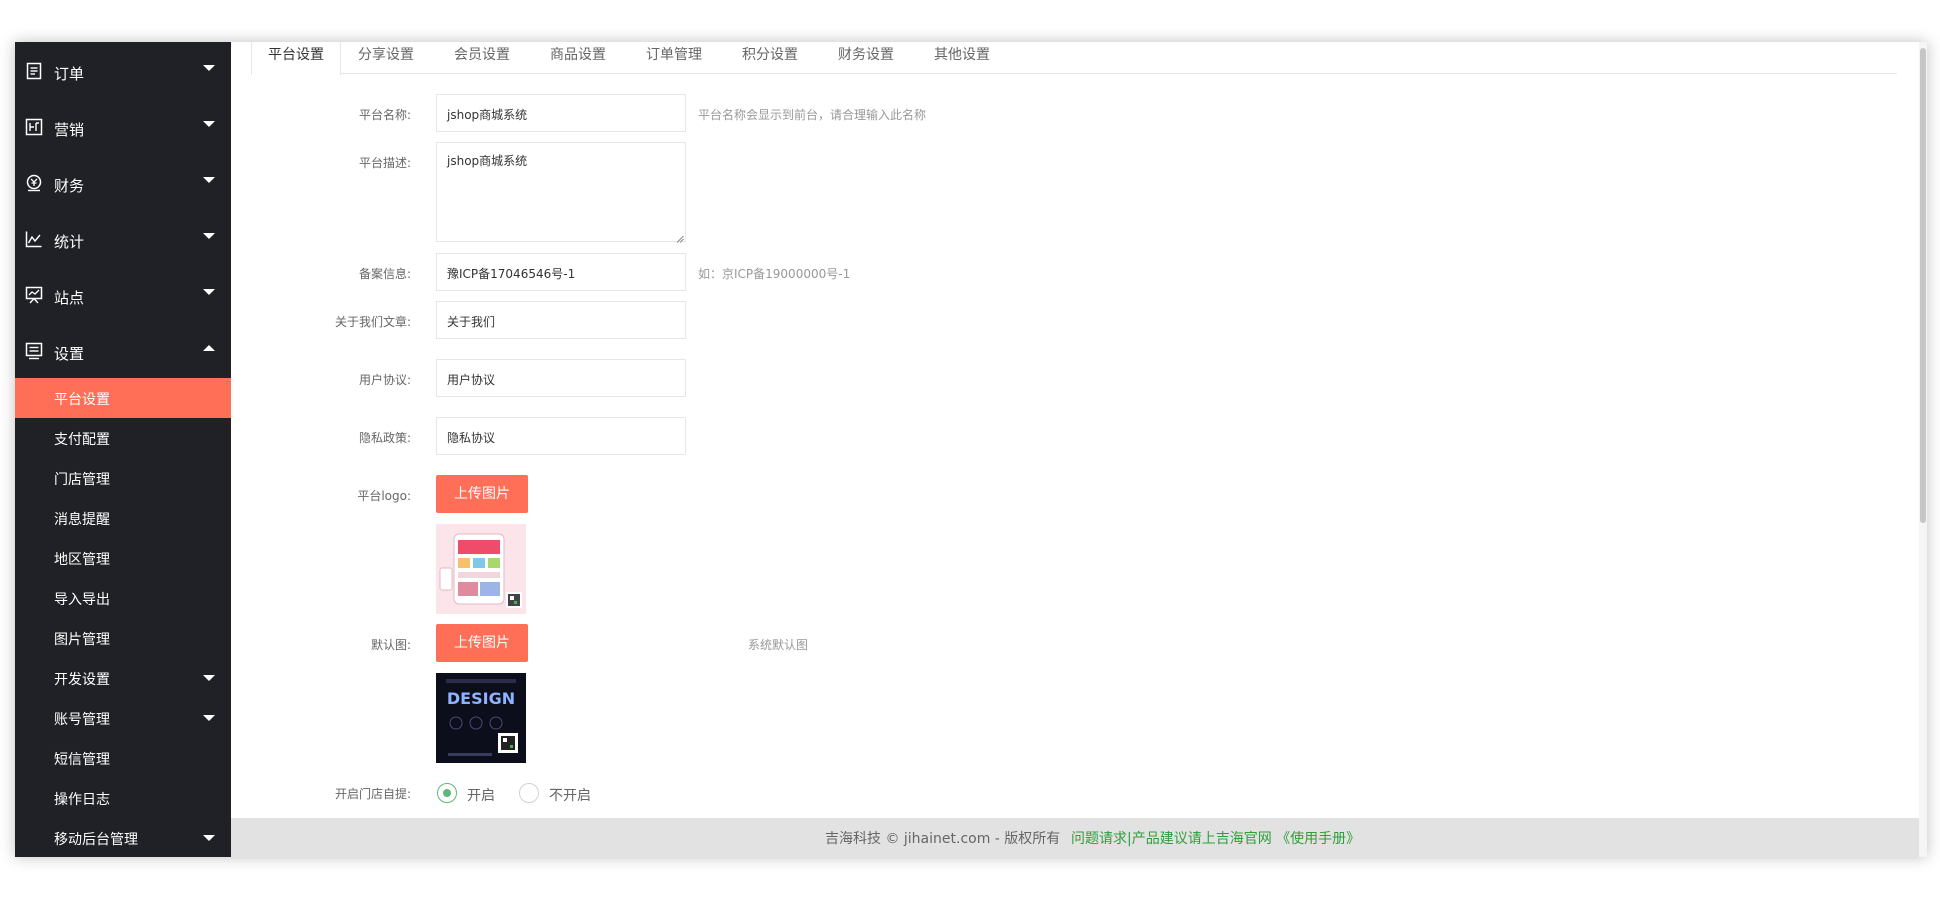  I want to click on tab-share-settings: 分享设置, so click(386, 58).